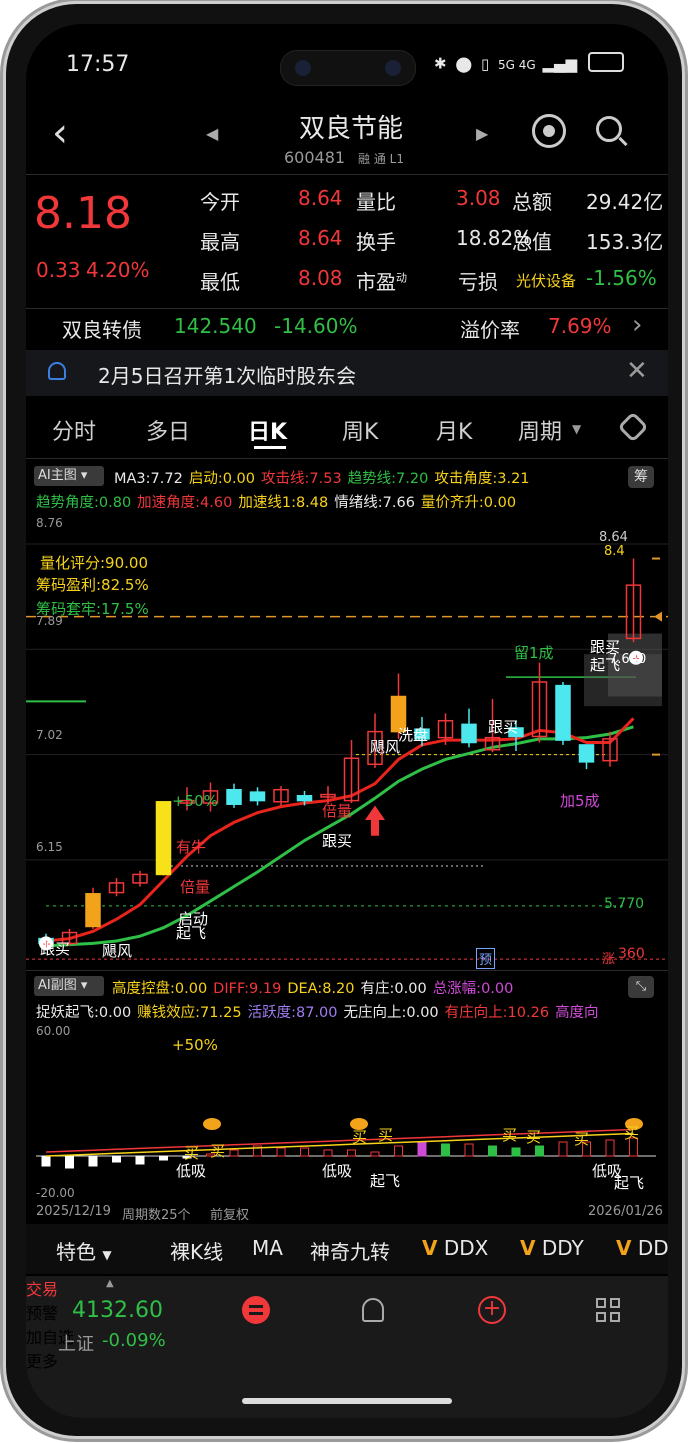  I want to click on indicator-value: 趋势角度:0.80, so click(84, 503).